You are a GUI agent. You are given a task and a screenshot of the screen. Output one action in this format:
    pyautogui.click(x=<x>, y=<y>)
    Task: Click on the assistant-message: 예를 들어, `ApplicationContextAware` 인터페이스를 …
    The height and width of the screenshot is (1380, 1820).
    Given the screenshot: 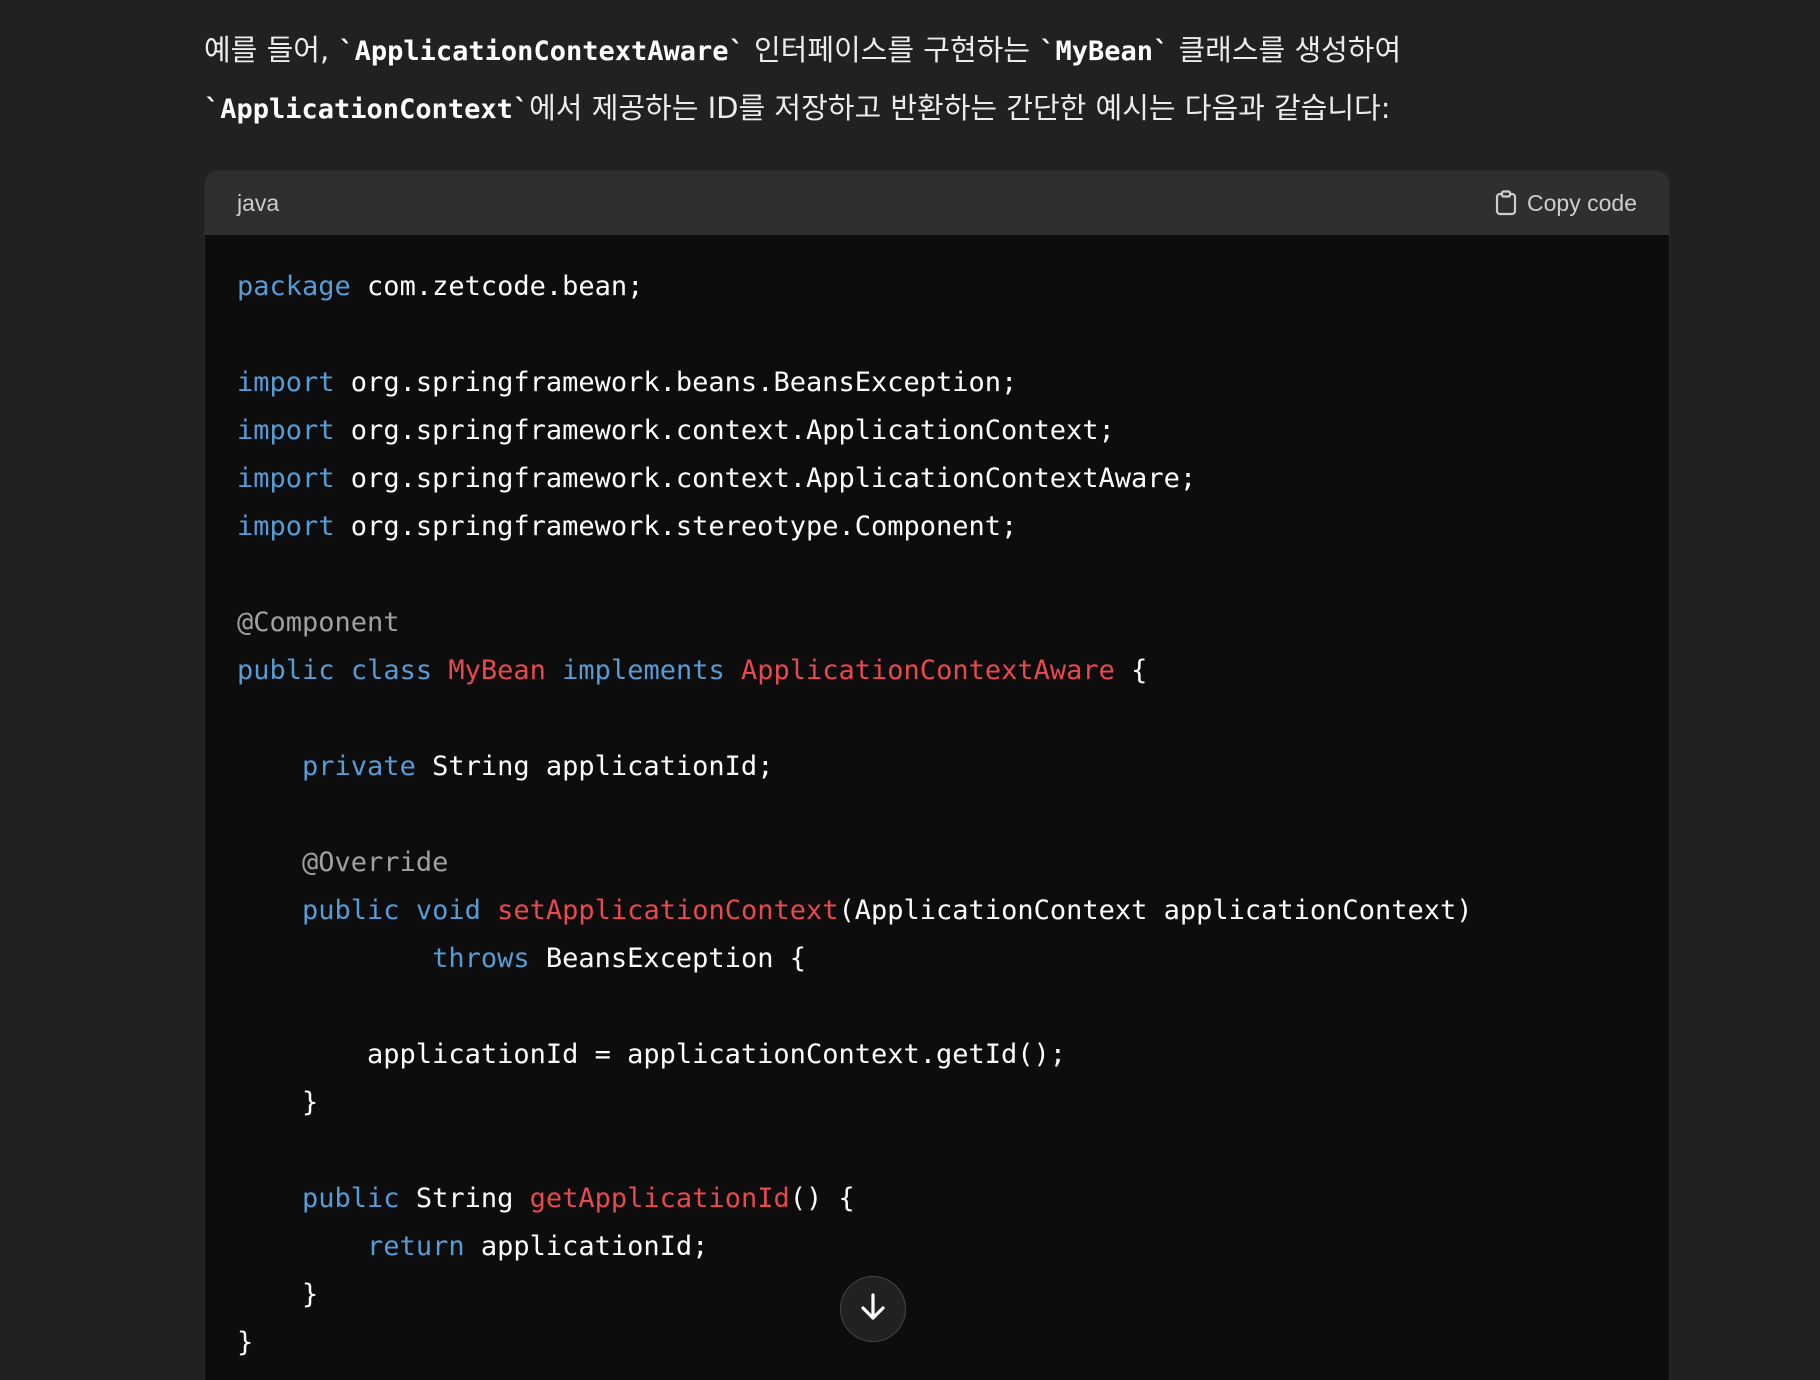 What is the action you would take?
    pyautogui.click(x=934, y=80)
    